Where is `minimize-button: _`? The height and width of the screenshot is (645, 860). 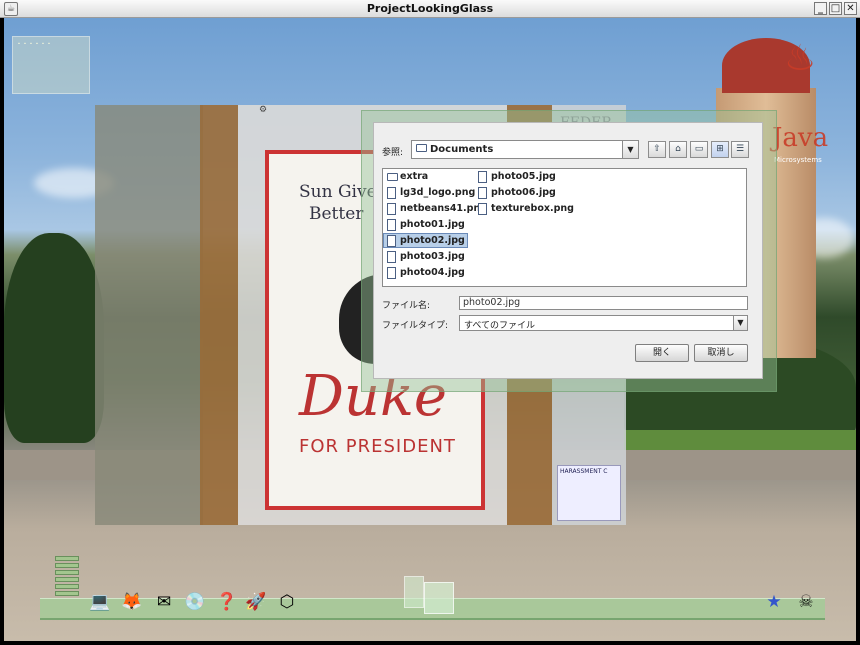 minimize-button: _ is located at coordinates (820, 8).